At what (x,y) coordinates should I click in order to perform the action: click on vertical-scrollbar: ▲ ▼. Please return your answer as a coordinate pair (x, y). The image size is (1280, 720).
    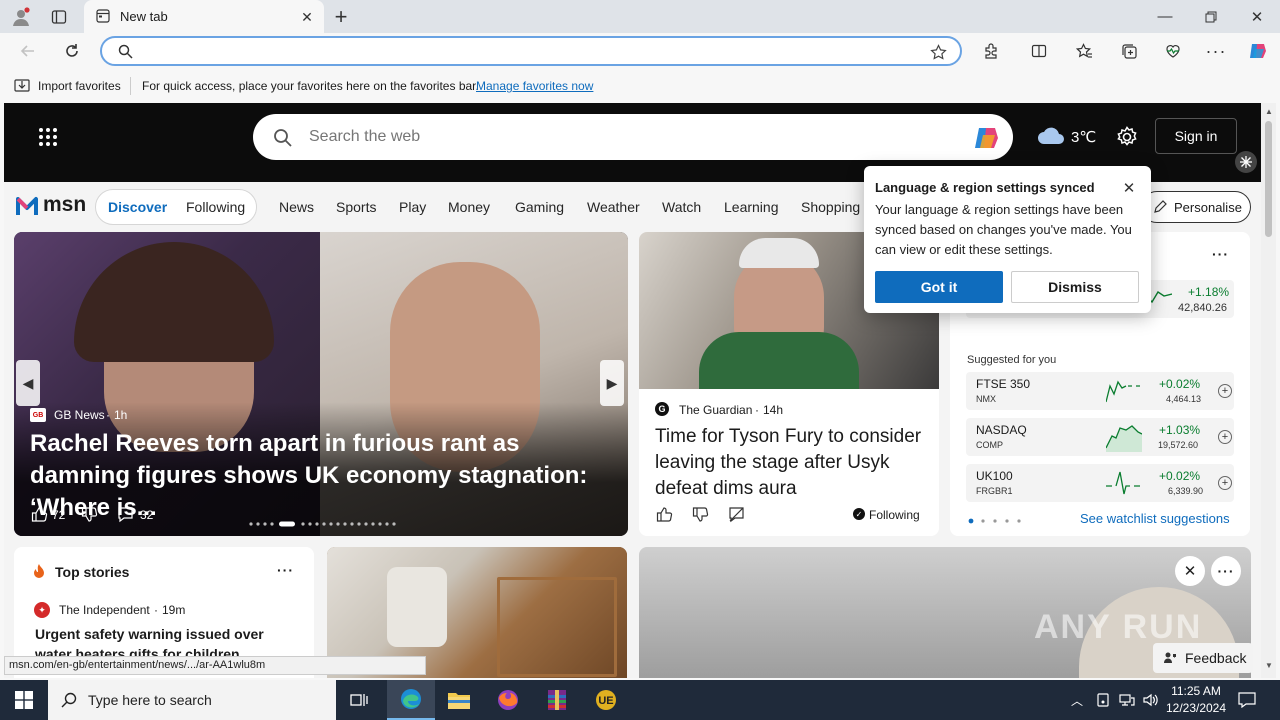
    Looking at the image, I should click on (1268, 390).